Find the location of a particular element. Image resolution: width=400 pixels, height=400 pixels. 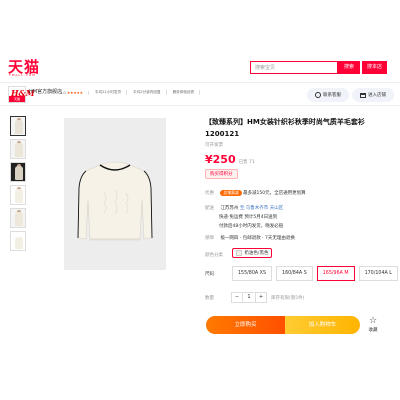

size-option: 170/104A L is located at coordinates (378, 273).